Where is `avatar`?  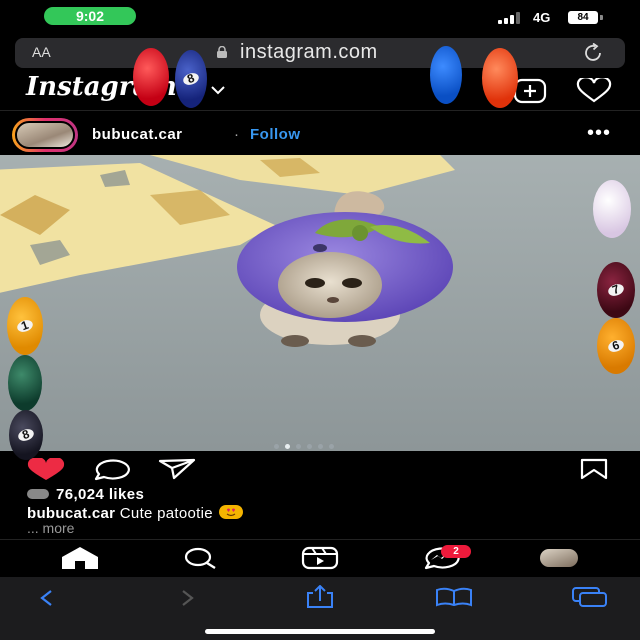
avatar is located at coordinates (45, 135).